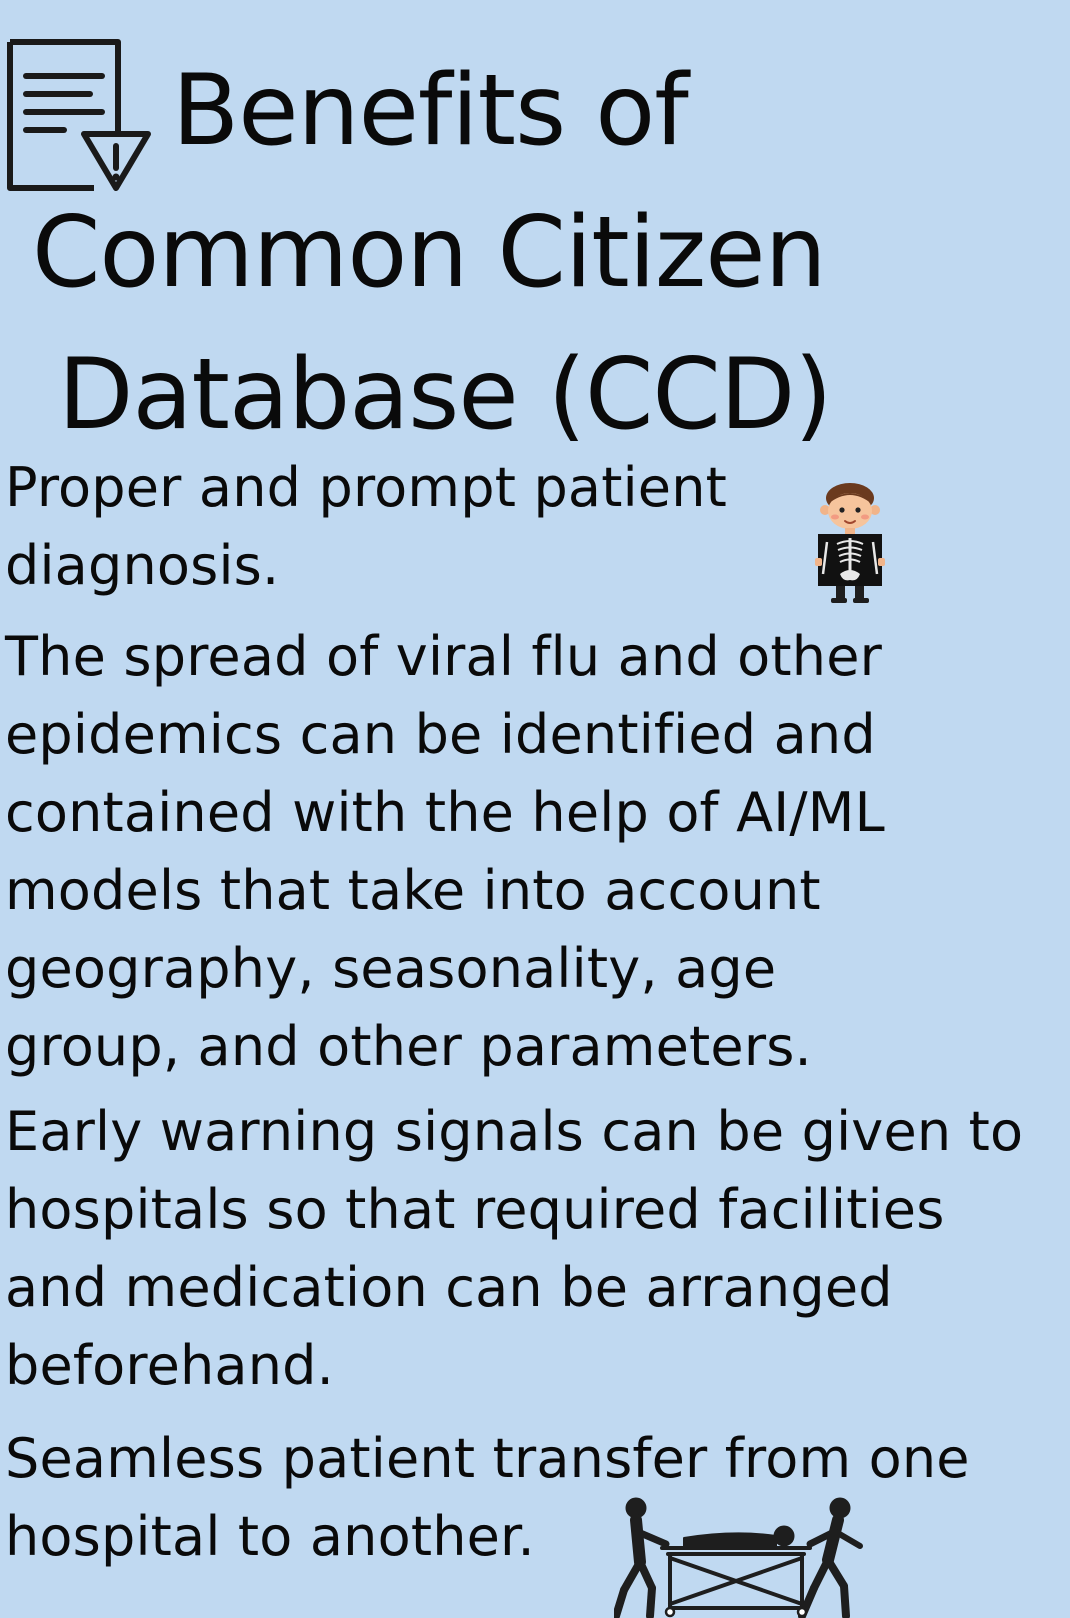  Describe the element at coordinates (738, 1557) in the screenshot. I see `stretcher-transfer-icon` at that location.